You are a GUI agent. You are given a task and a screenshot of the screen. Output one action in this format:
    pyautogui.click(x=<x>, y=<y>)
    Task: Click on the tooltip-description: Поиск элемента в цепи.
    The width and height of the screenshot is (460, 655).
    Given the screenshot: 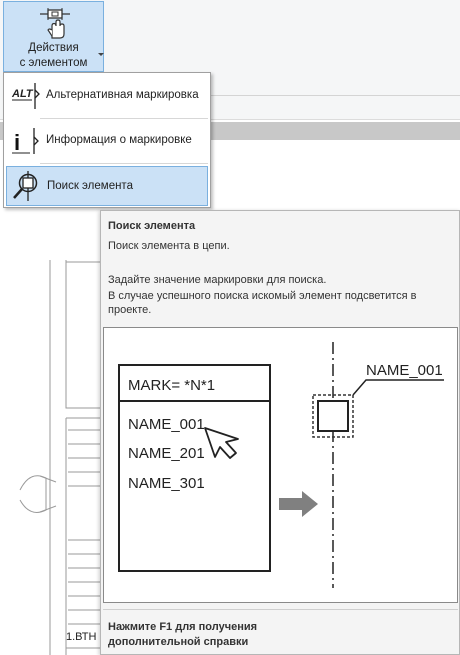 What is the action you would take?
    pyautogui.click(x=169, y=246)
    